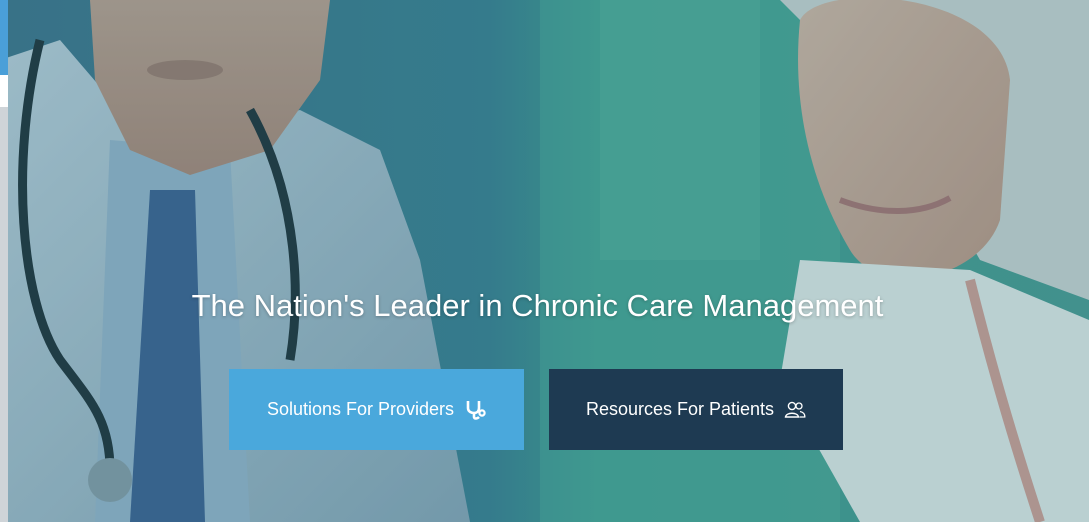  What do you see at coordinates (475, 410) in the screenshot?
I see `stethoscope-icon` at bounding box center [475, 410].